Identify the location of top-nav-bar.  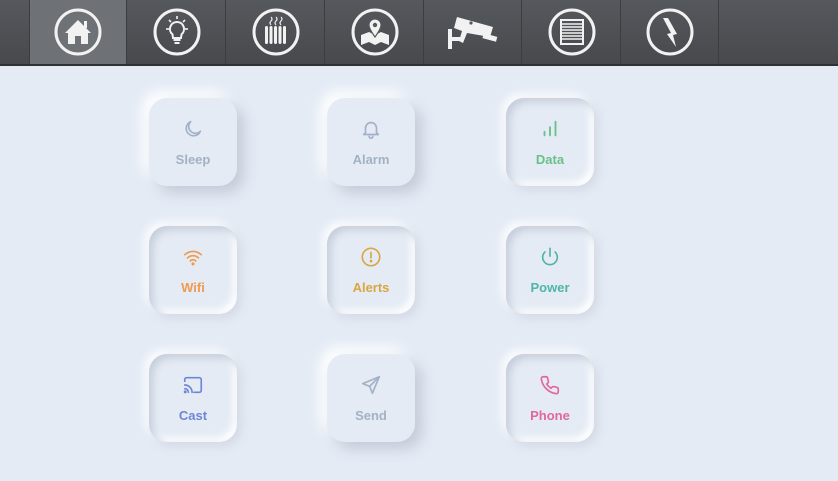
(419, 33).